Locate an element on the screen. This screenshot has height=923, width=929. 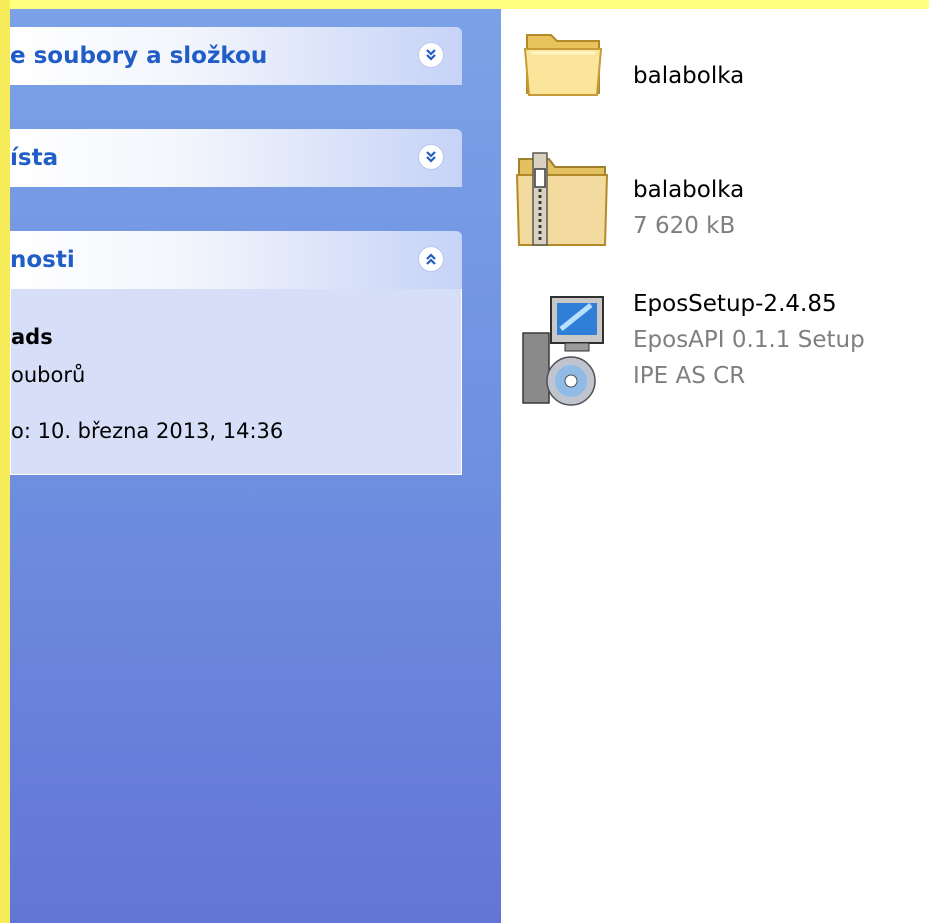
panel-file-tasks-header: e soubory a složkou is located at coordinates (236, 56).